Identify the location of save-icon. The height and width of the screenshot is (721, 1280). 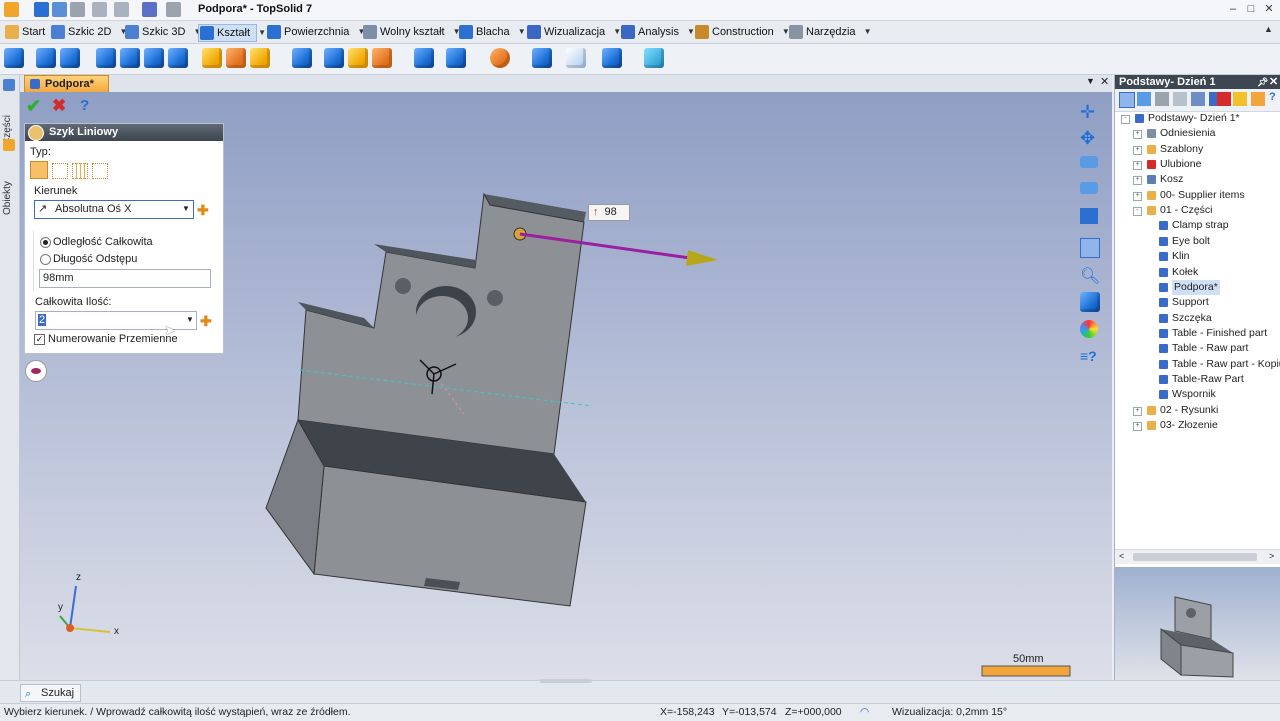
(41, 9).